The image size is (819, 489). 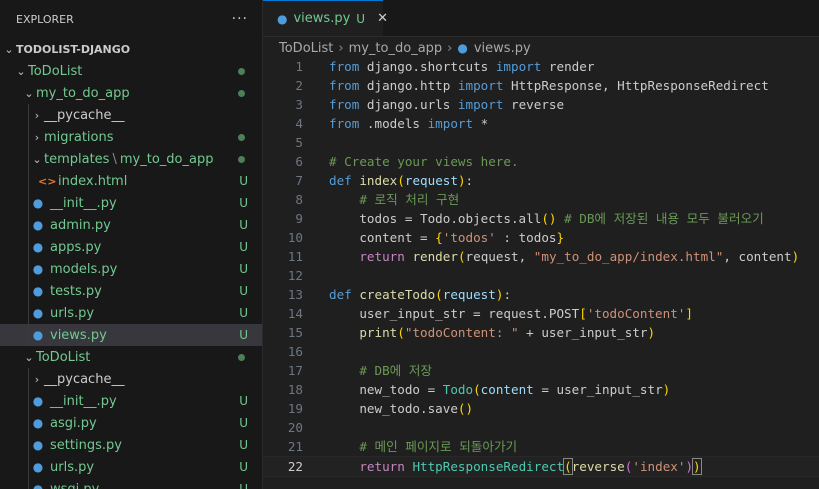 What do you see at coordinates (131, 483) in the screenshot?
I see `tree-item: ● wsgi.py U` at bounding box center [131, 483].